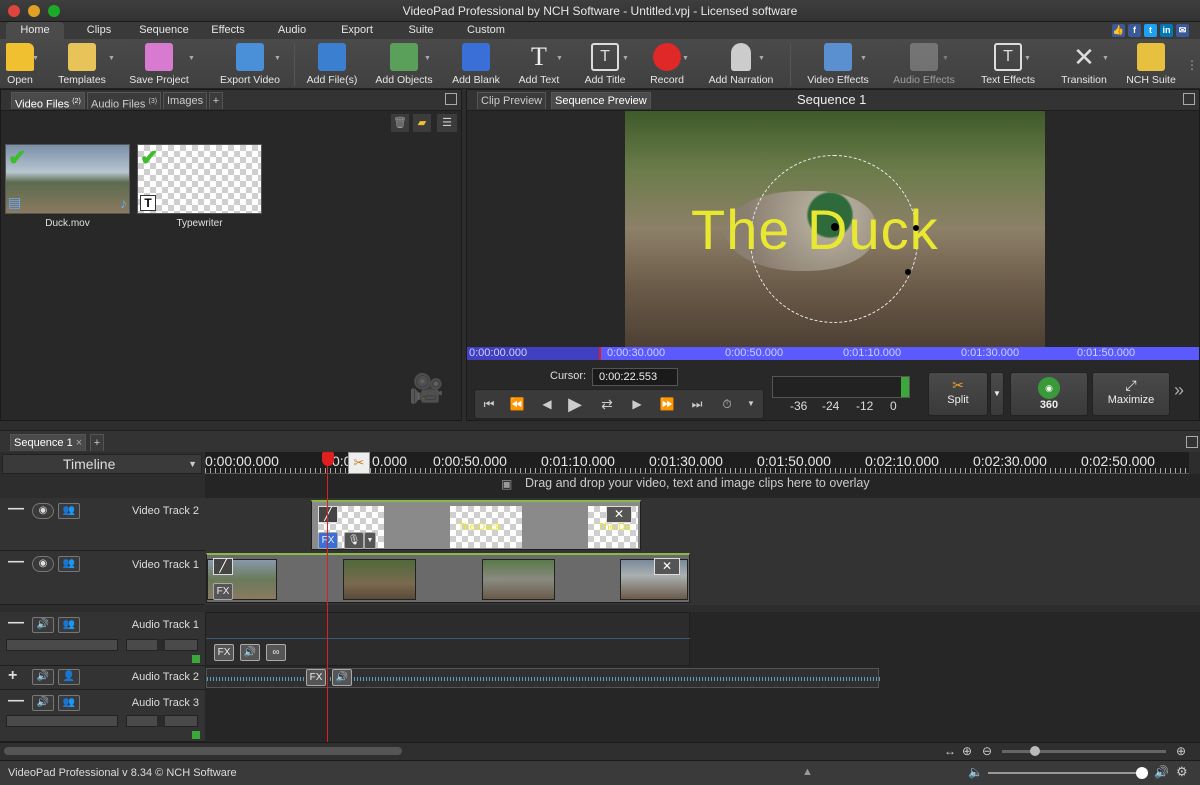 The height and width of the screenshot is (785, 1200). Describe the element at coordinates (35, 30) in the screenshot. I see `tab-home: Home` at that location.